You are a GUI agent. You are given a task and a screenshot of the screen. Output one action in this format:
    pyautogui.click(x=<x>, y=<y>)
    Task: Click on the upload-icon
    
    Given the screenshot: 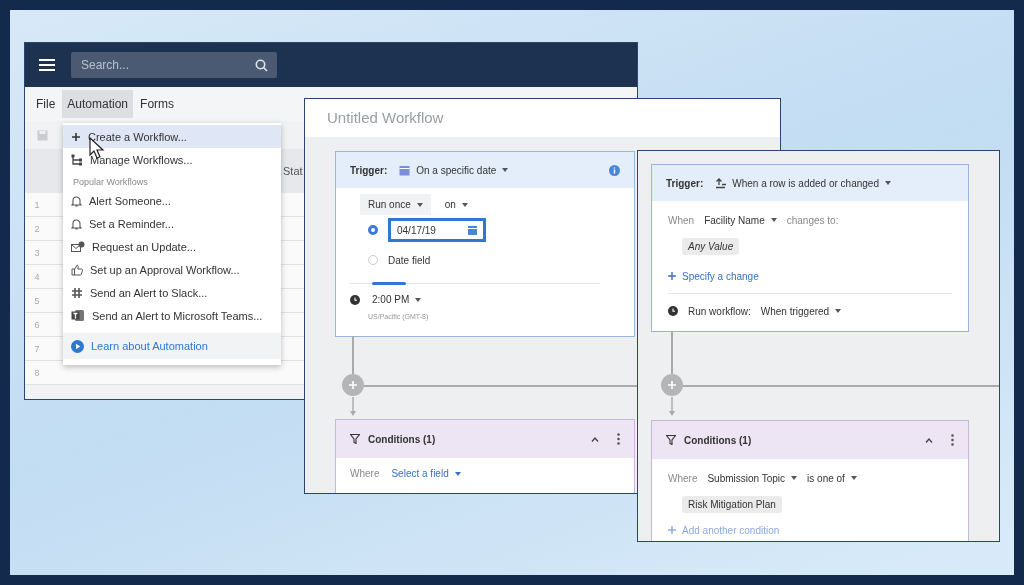 What is the action you would take?
    pyautogui.click(x=721, y=183)
    